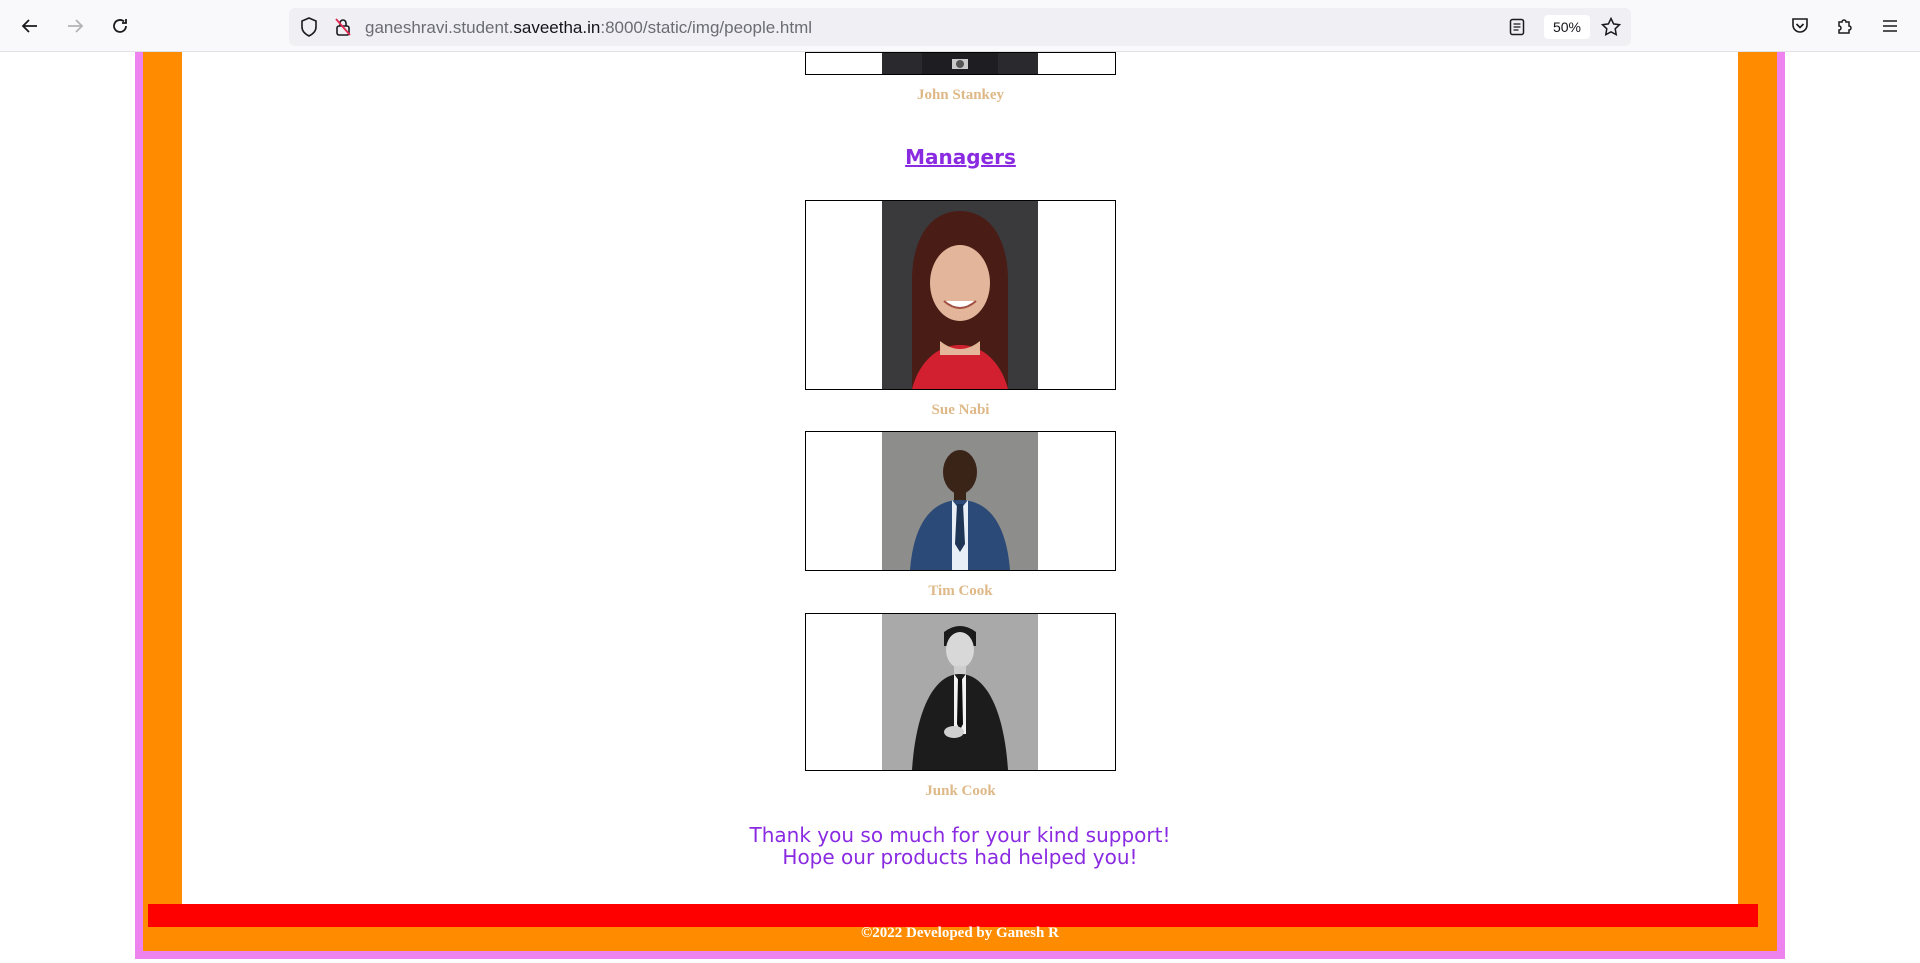  Describe the element at coordinates (960, 857) in the screenshot. I see `thanks-line-2: Hope our products had helped you!` at that location.